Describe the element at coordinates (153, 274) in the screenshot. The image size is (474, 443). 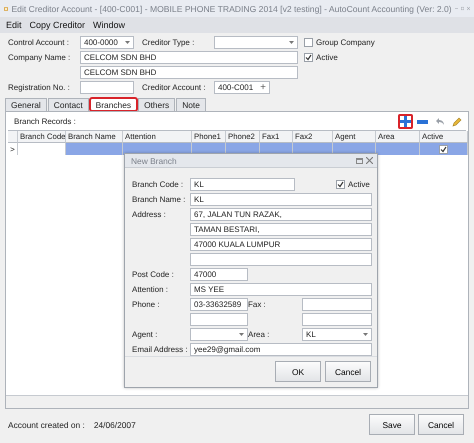
I see `field-label: Post Code :` at that location.